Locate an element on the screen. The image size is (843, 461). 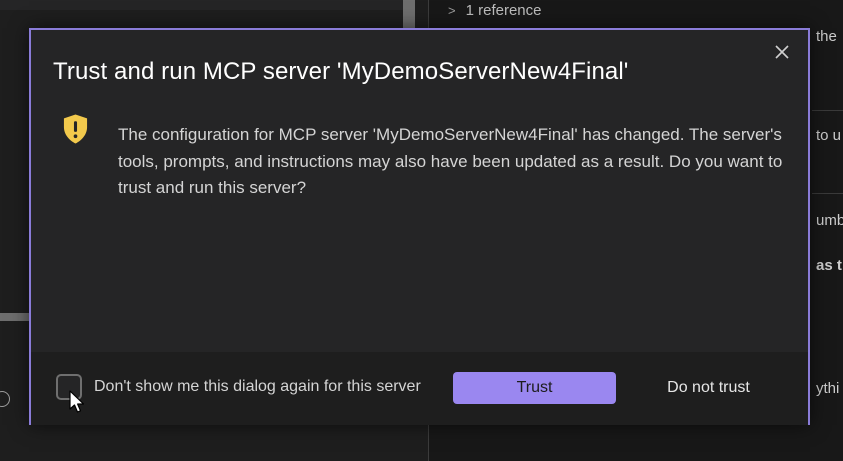
panel-text-fragment: as t is located at coordinates (829, 265).